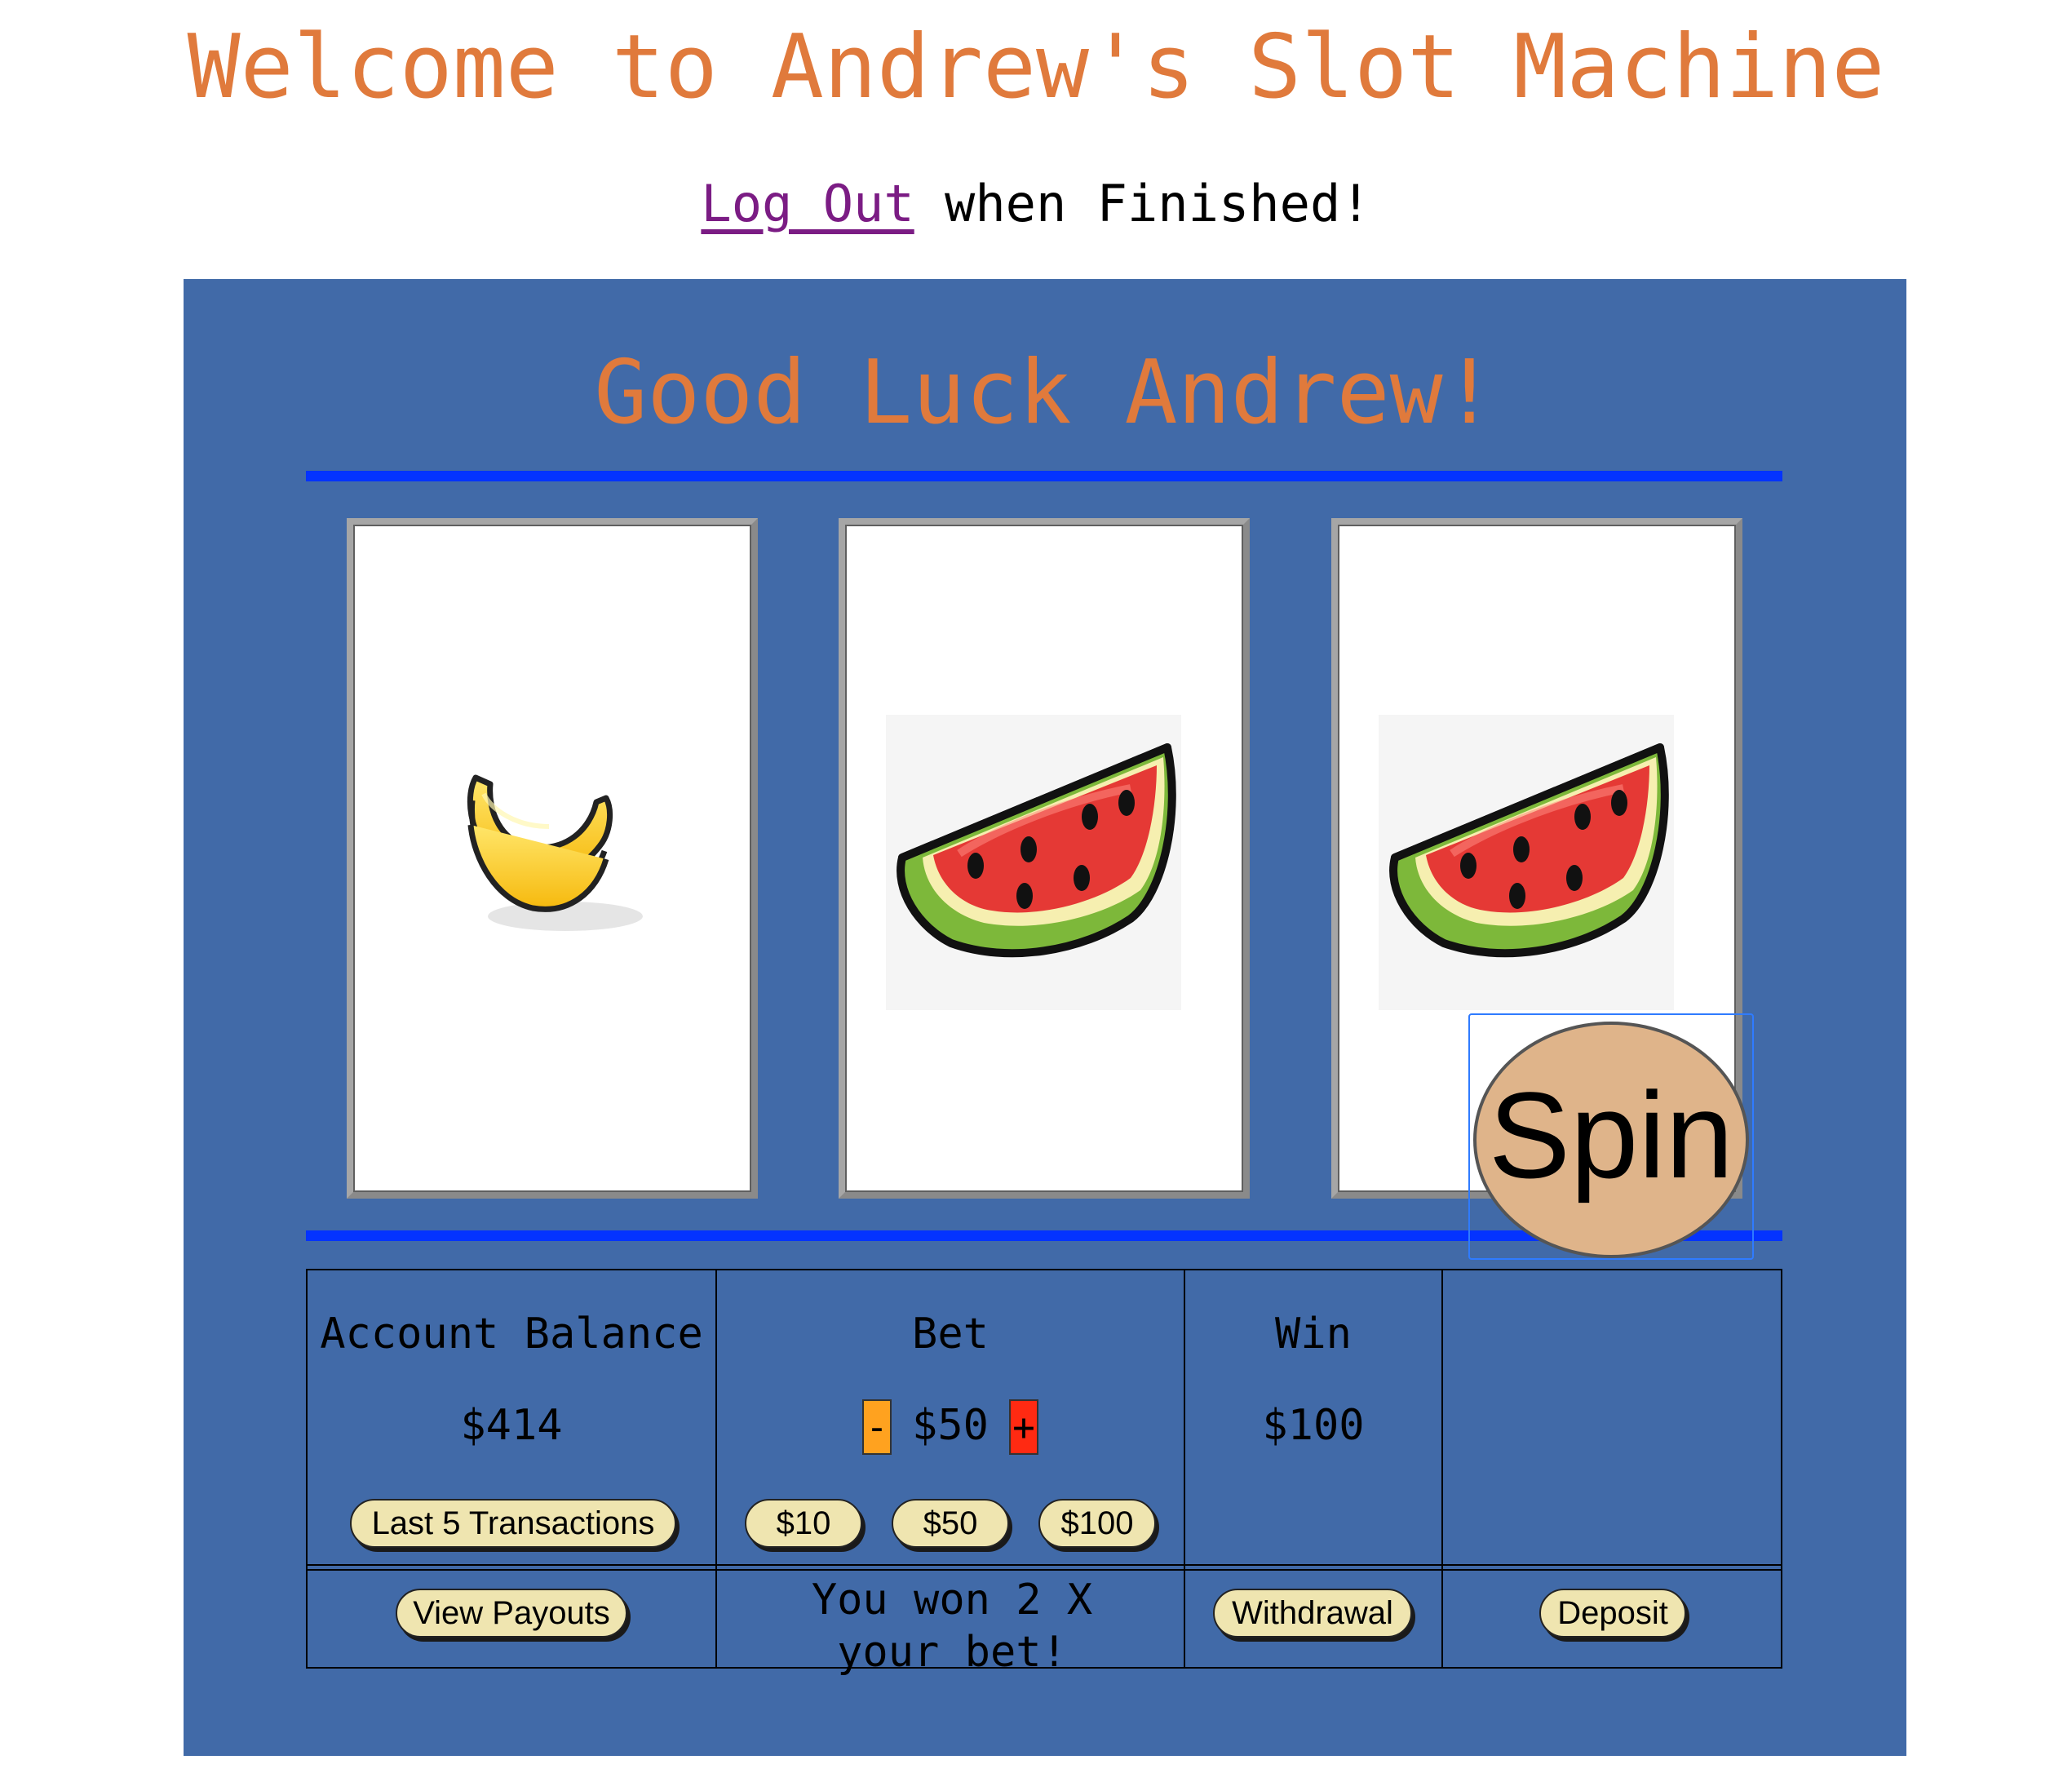 This screenshot has width=2072, height=1782. I want to click on bet-preset-50: $50, so click(950, 1523).